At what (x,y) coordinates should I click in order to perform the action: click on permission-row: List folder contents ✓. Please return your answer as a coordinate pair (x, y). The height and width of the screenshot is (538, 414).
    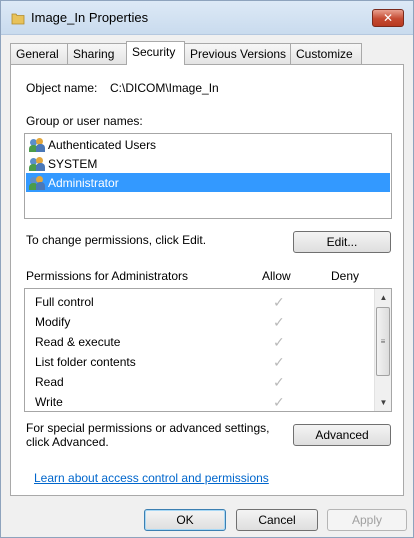
    Looking at the image, I should click on (200, 362).